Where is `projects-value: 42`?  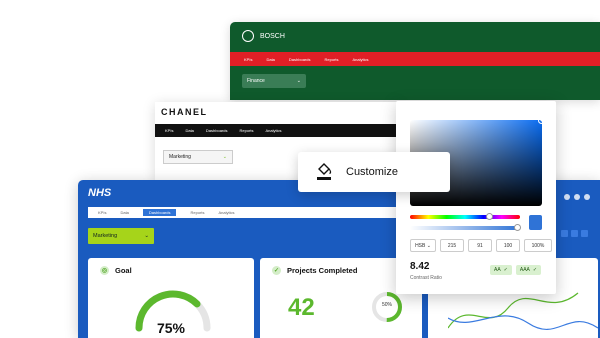
projects-value: 42 is located at coordinates (301, 307).